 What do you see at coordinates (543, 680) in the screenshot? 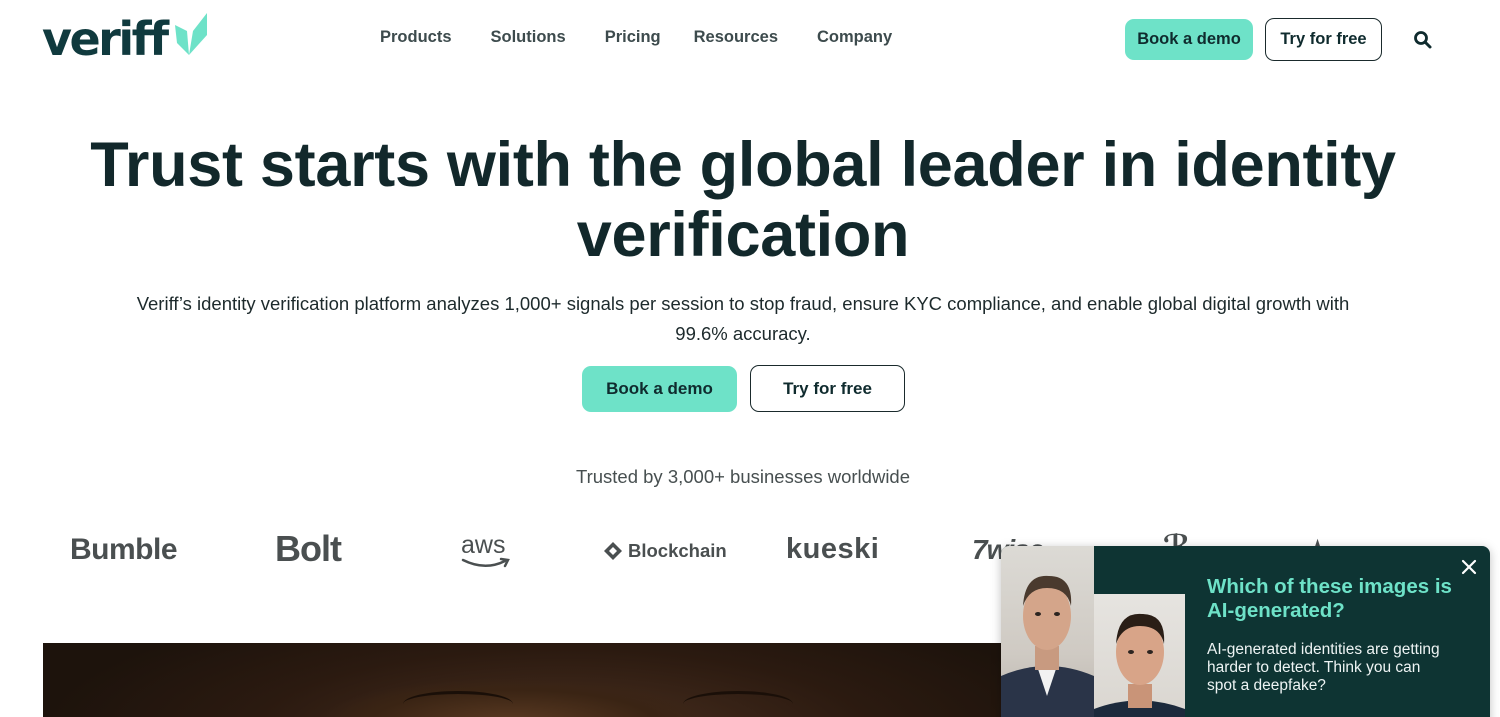
I see `hero-photo` at bounding box center [543, 680].